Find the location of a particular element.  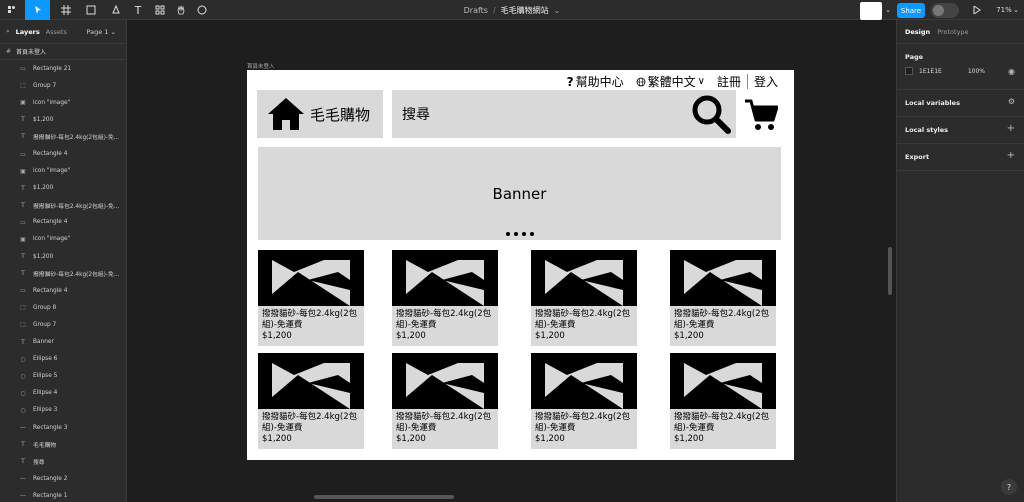

pen-tool-icon is located at coordinates (116, 10).